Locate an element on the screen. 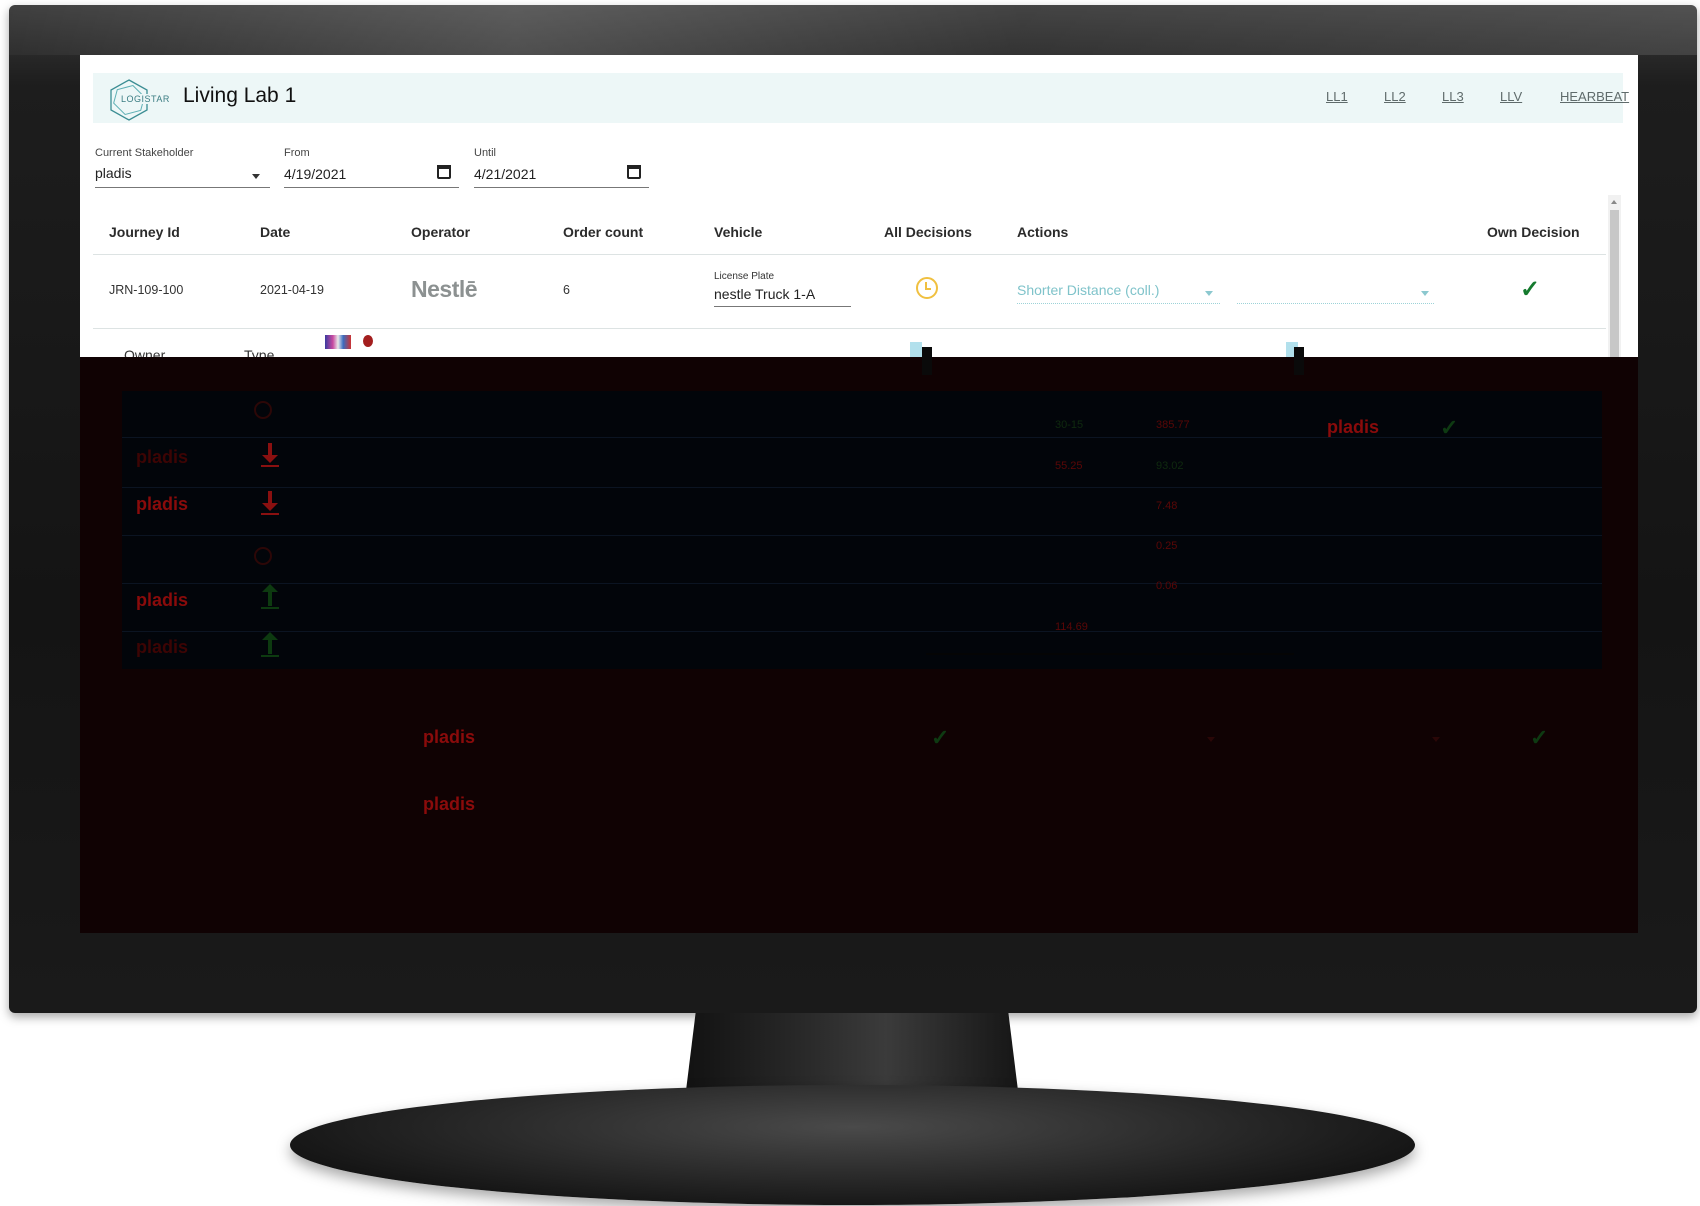 The image size is (1700, 1206). header-own-decision: Own Decision is located at coordinates (1533, 232).